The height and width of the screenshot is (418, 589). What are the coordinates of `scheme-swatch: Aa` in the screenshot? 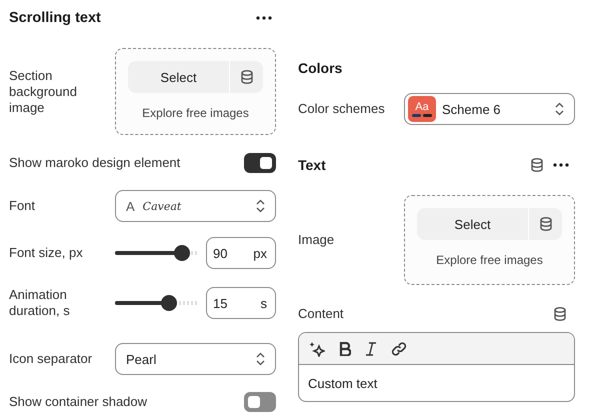 It's located at (422, 109).